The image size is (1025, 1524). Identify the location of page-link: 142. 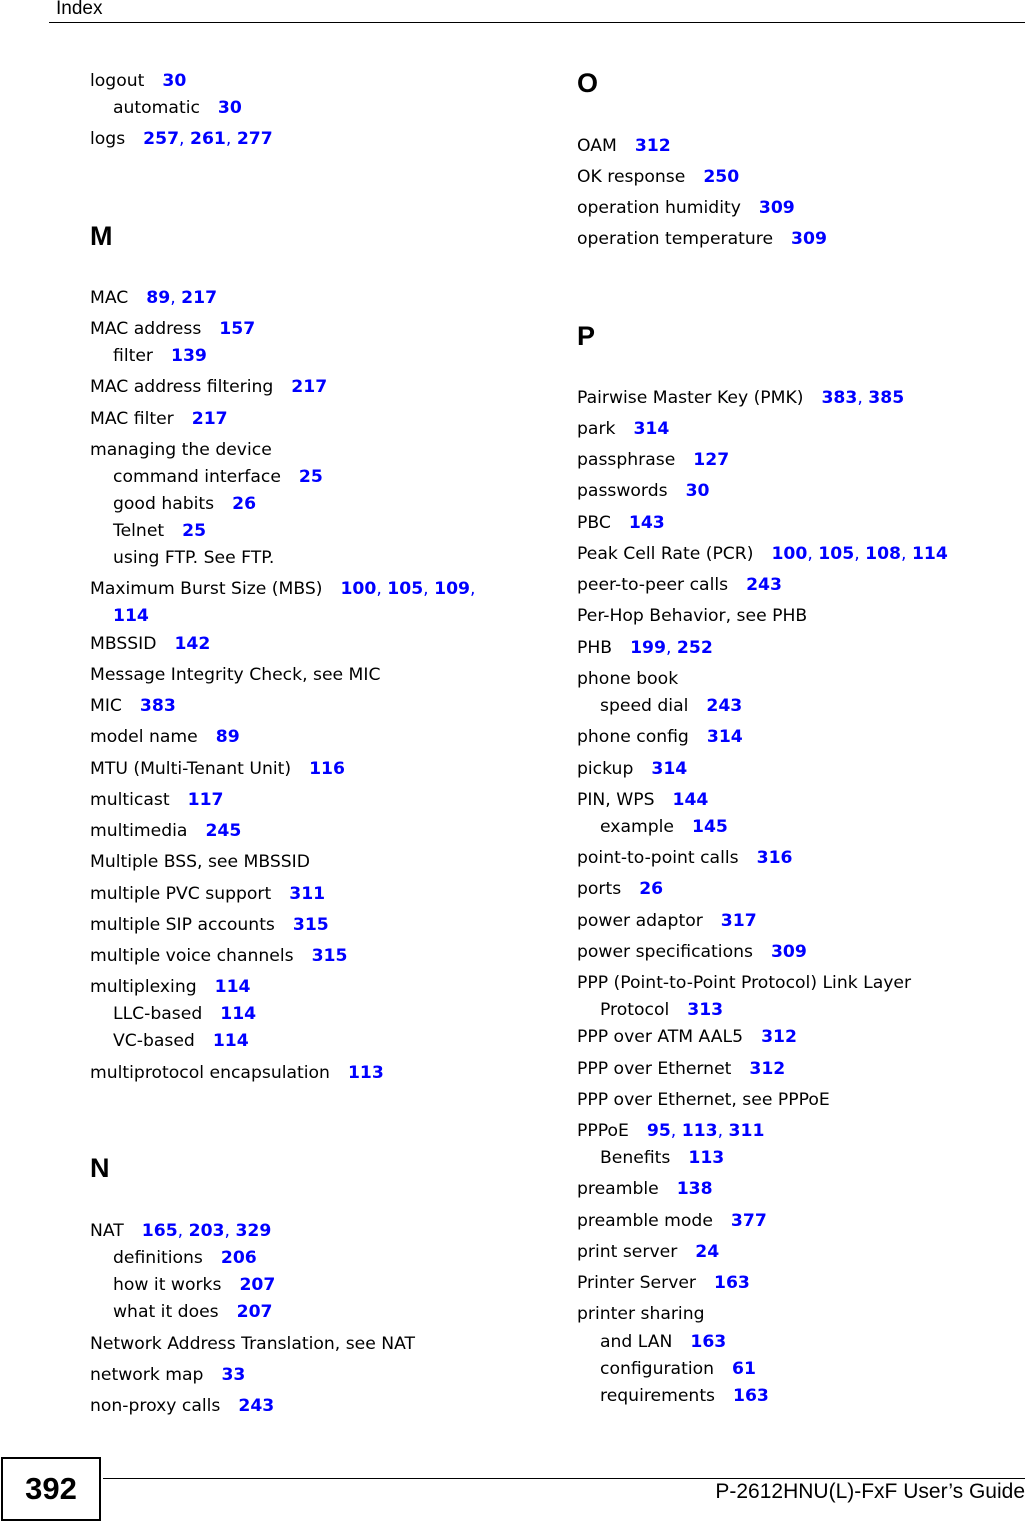
(192, 644).